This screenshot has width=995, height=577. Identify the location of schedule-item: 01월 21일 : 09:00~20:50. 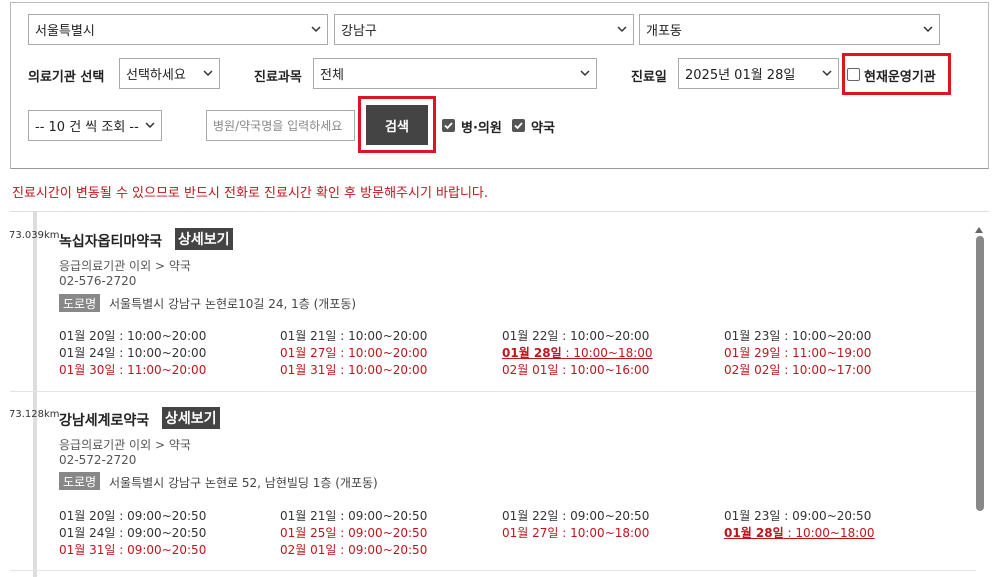
(354, 516).